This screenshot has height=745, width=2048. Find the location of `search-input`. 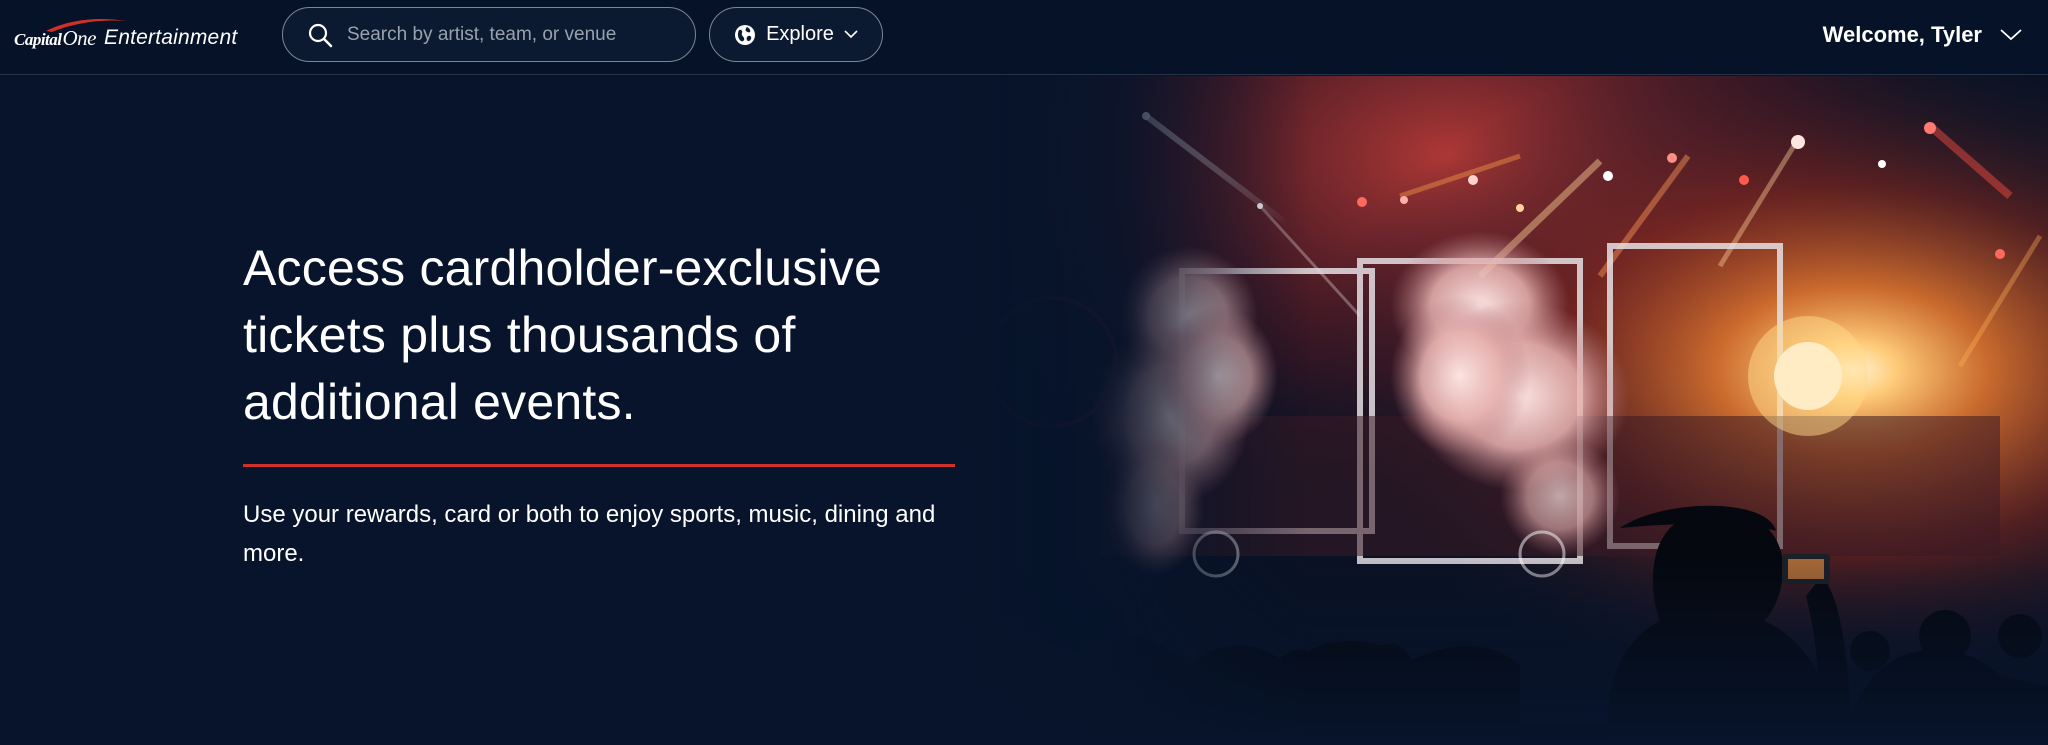

search-input is located at coordinates (512, 34).